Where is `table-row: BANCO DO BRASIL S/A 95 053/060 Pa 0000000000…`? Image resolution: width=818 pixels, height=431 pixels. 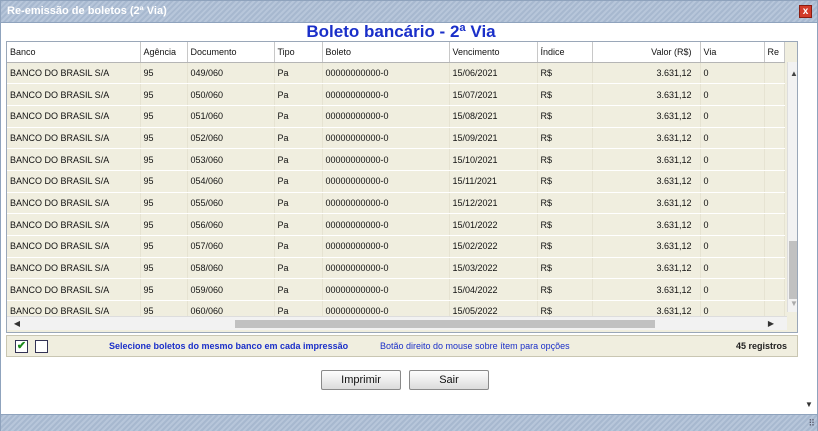 table-row: BANCO DO BRASIL S/A 95 053/060 Pa 0000000000… is located at coordinates (396, 159).